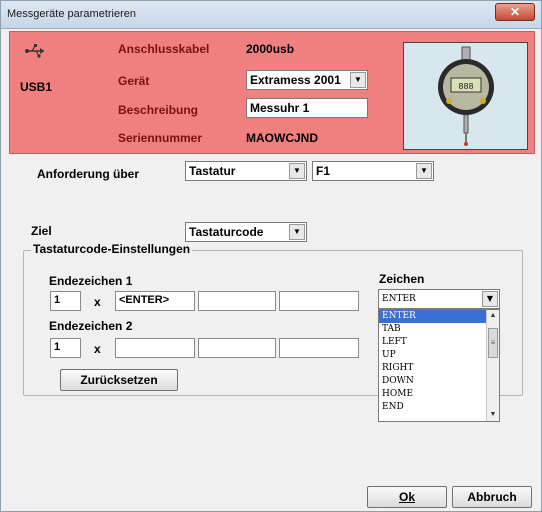 The width and height of the screenshot is (542, 512). Describe the element at coordinates (119, 380) in the screenshot. I see `reset-button: Zurücksetzen` at that location.